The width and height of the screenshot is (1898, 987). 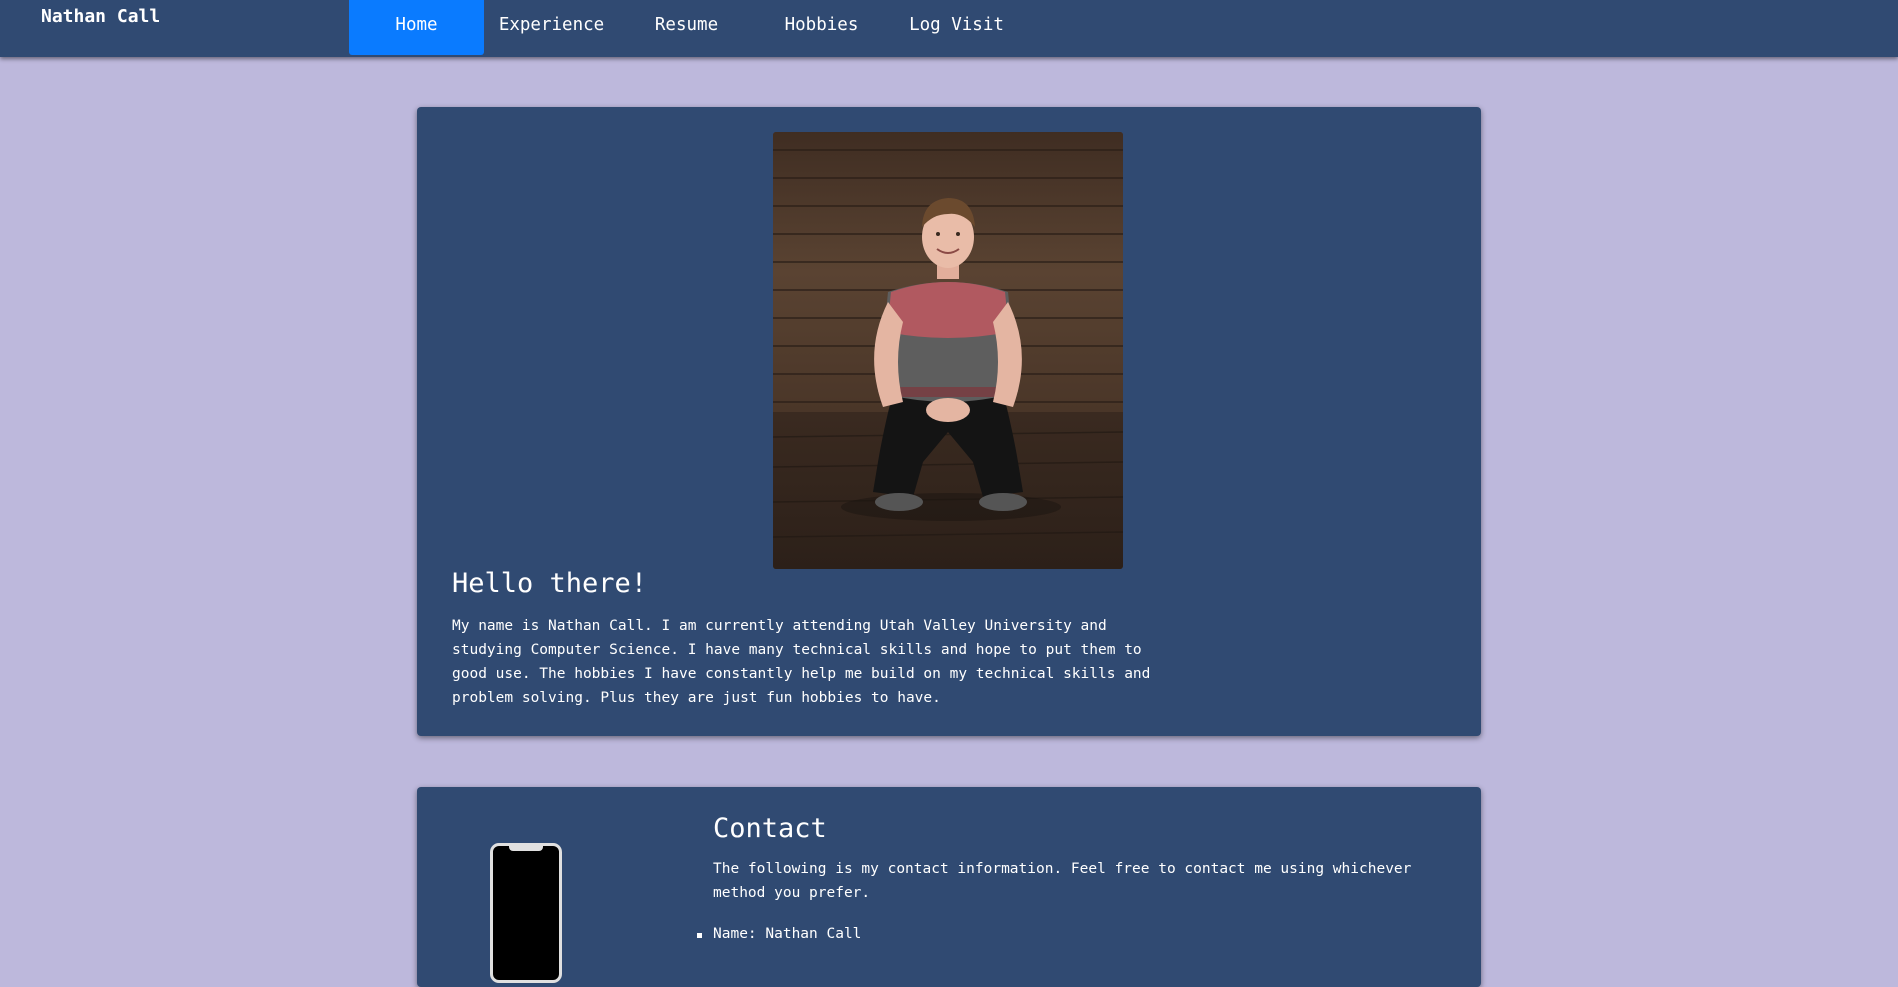 I want to click on nav-hobbies: Hobbies, so click(x=821, y=27).